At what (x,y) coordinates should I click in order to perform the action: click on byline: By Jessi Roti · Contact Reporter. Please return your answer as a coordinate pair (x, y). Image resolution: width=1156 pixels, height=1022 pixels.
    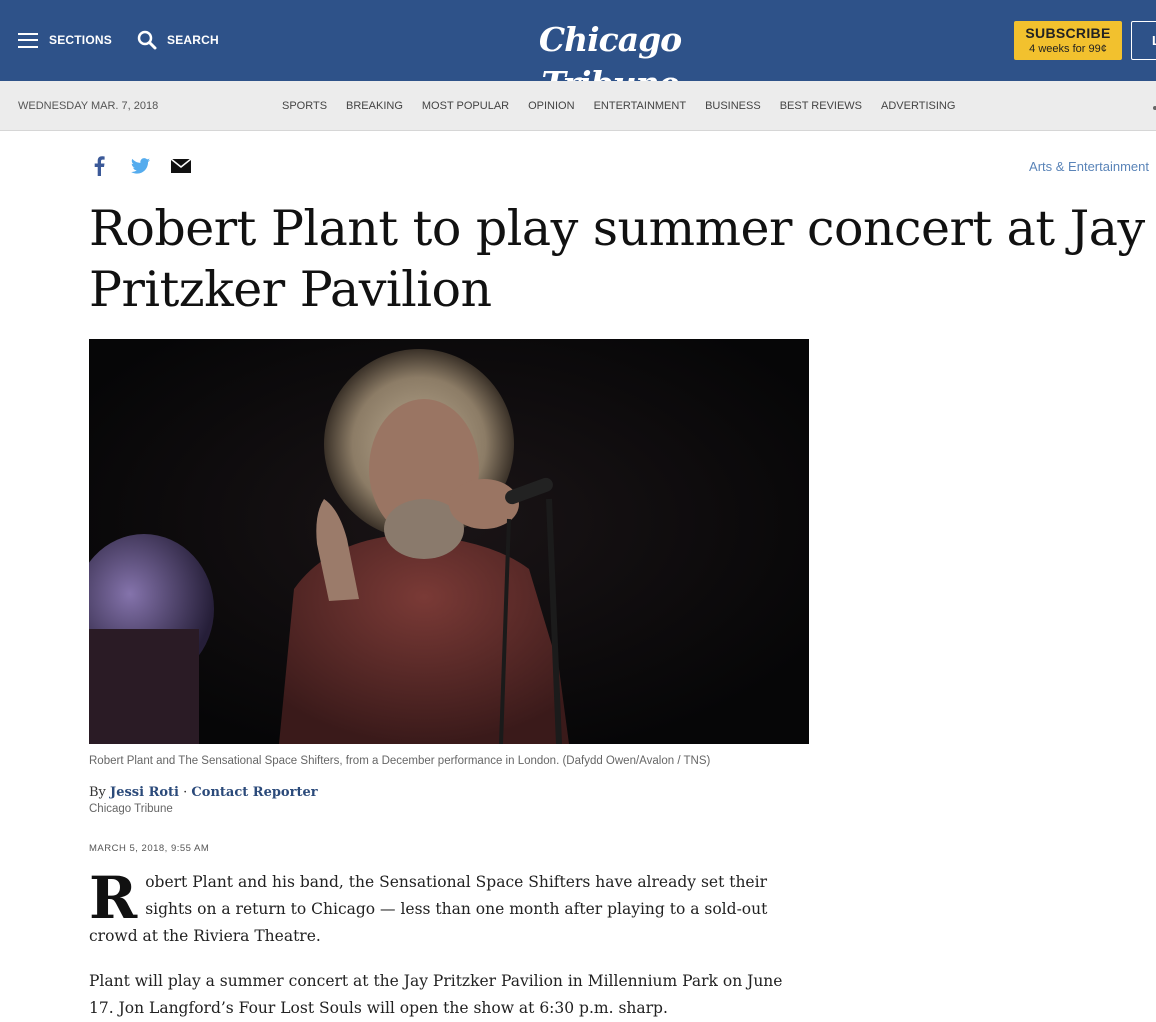
    Looking at the image, I should click on (203, 792).